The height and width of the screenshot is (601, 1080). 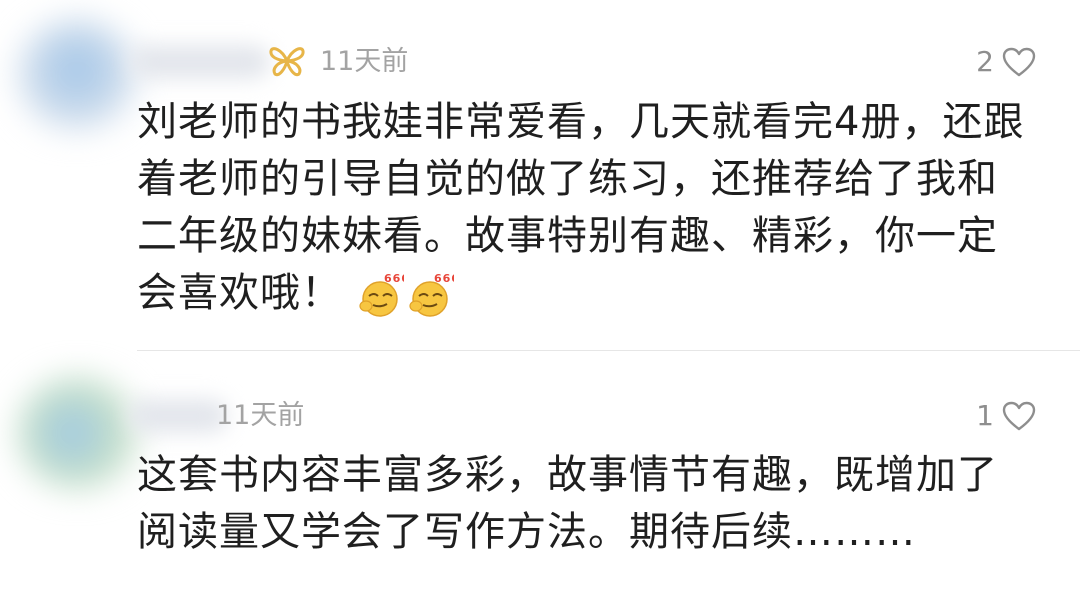 I want to click on like-button: 1, so click(x=1006, y=416).